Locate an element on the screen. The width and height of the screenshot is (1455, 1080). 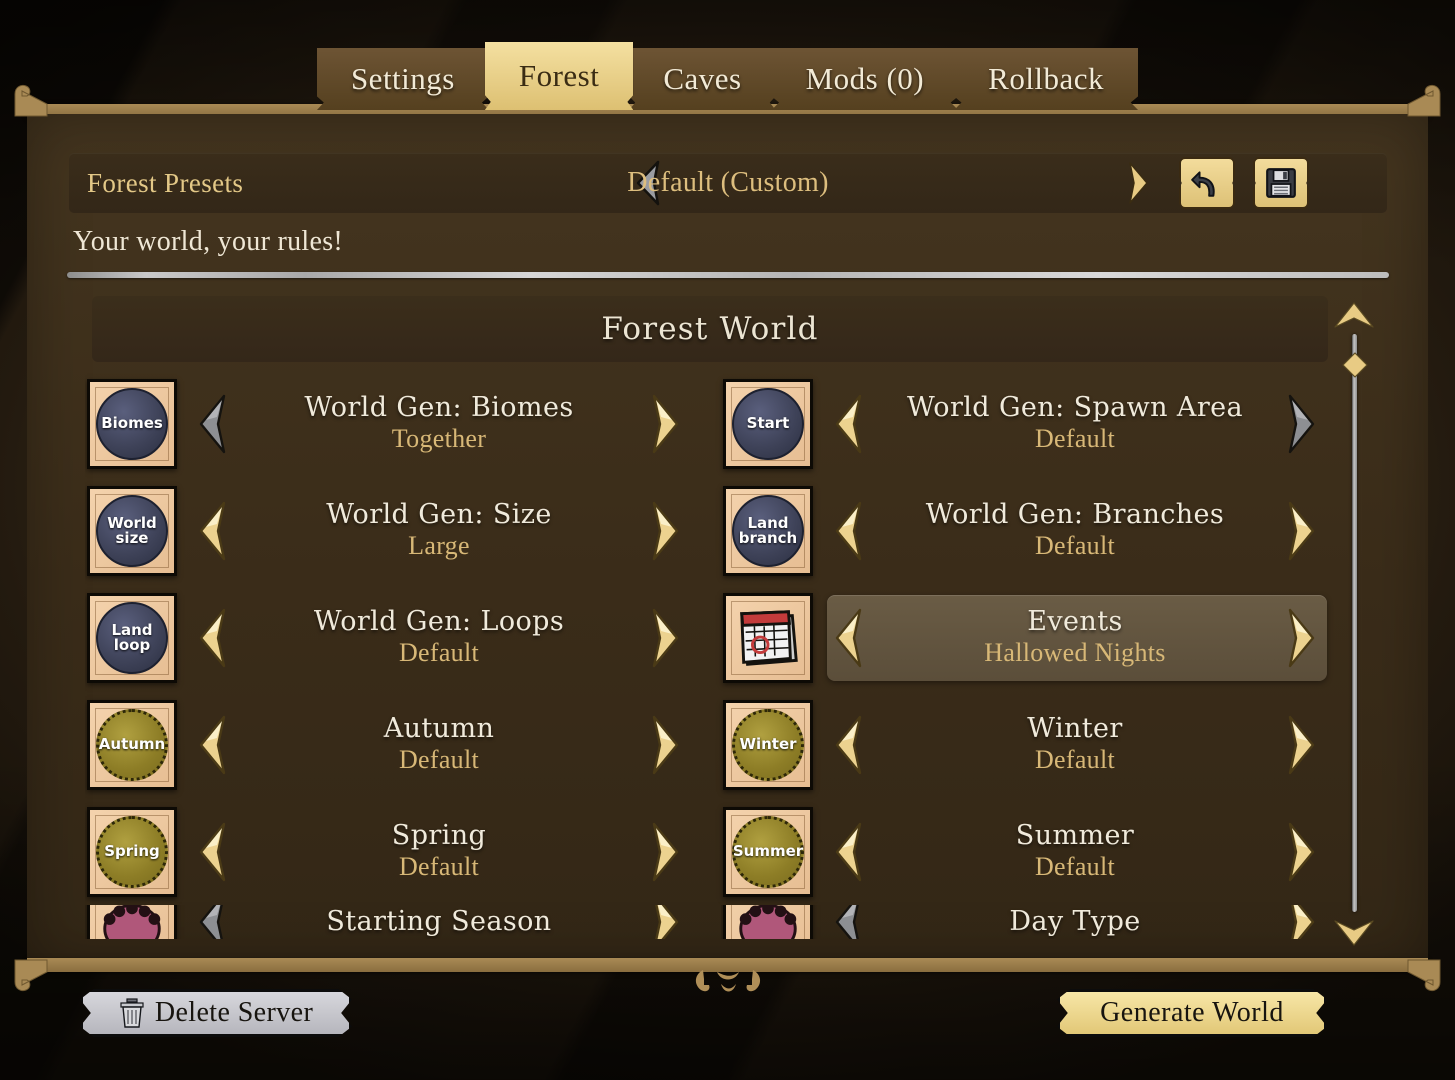
option-icon-button: Land loop is located at coordinates (132, 637).